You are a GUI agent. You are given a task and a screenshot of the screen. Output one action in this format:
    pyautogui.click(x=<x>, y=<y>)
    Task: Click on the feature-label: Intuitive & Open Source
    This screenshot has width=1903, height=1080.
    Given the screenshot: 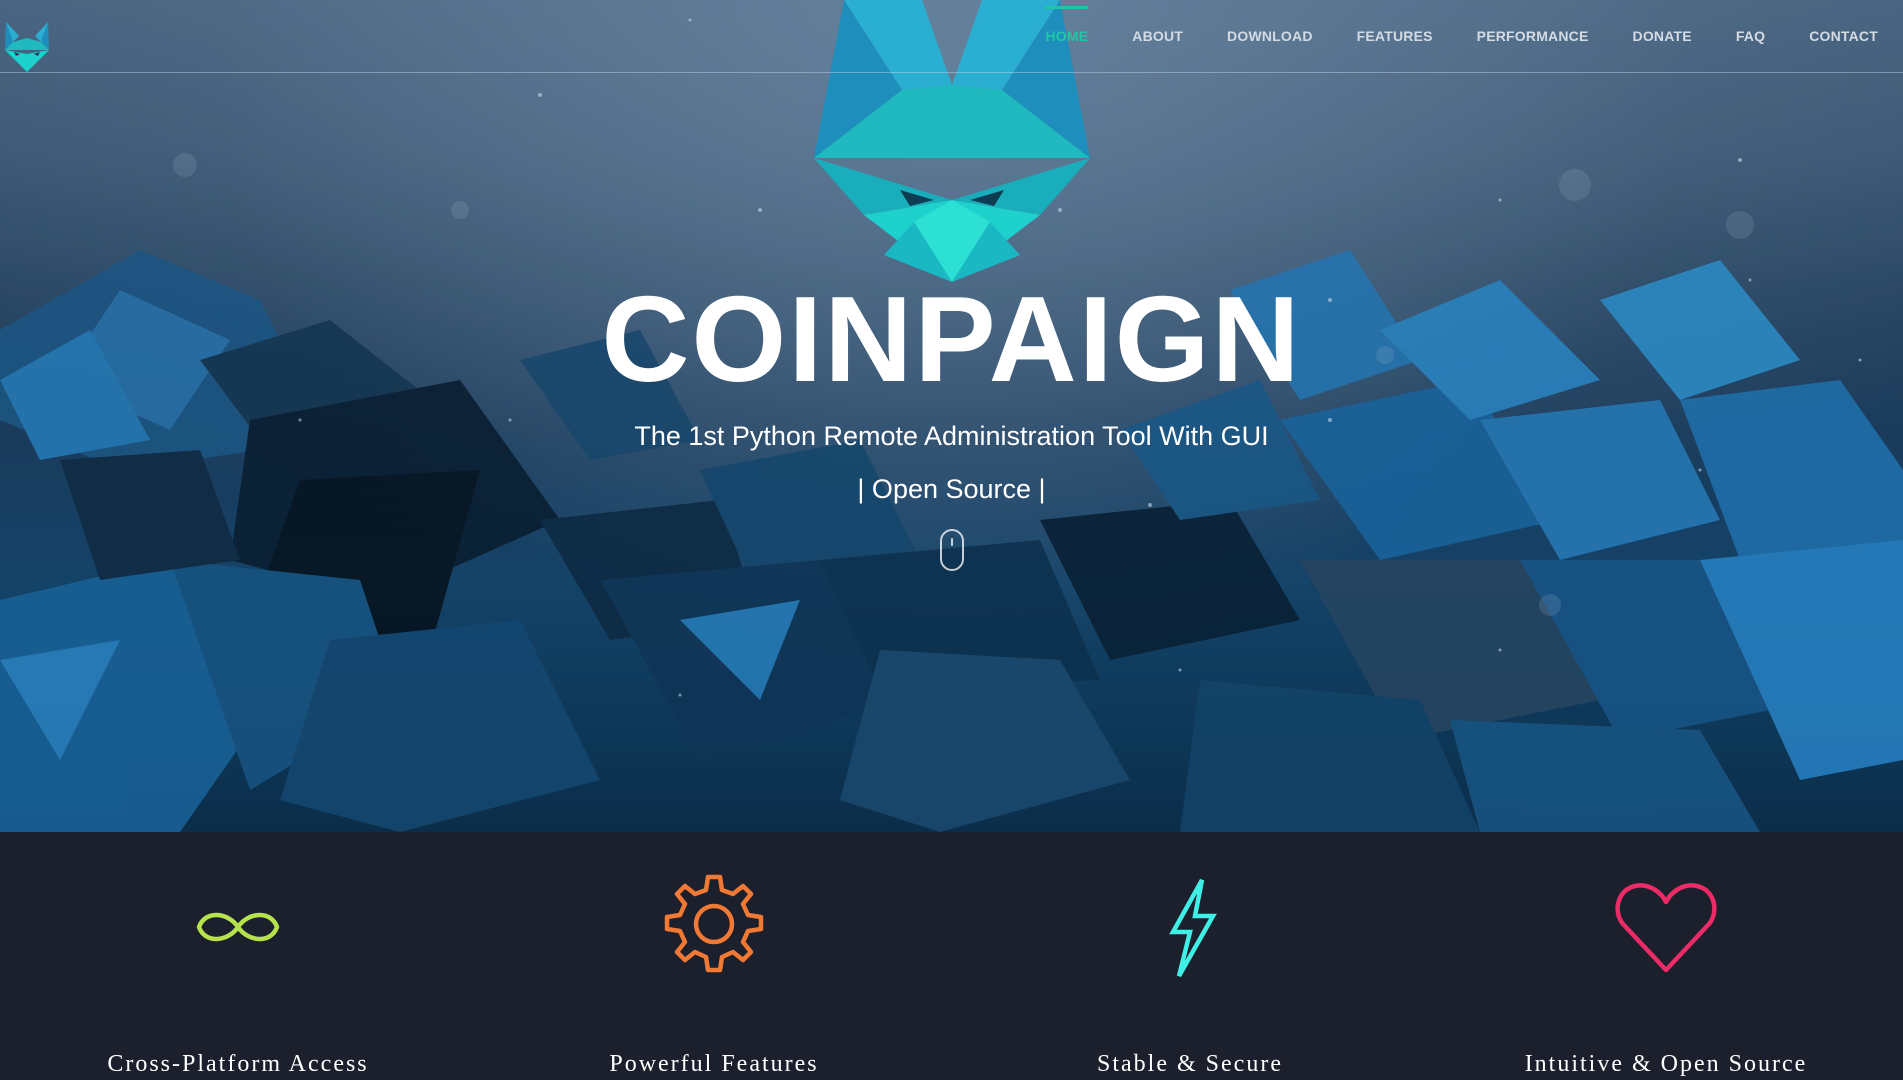 What is the action you would take?
    pyautogui.click(x=1666, y=1064)
    